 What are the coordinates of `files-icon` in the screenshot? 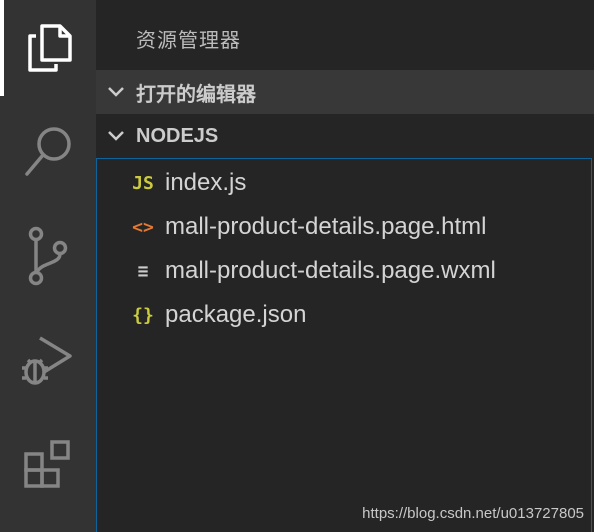 It's located at (50, 48).